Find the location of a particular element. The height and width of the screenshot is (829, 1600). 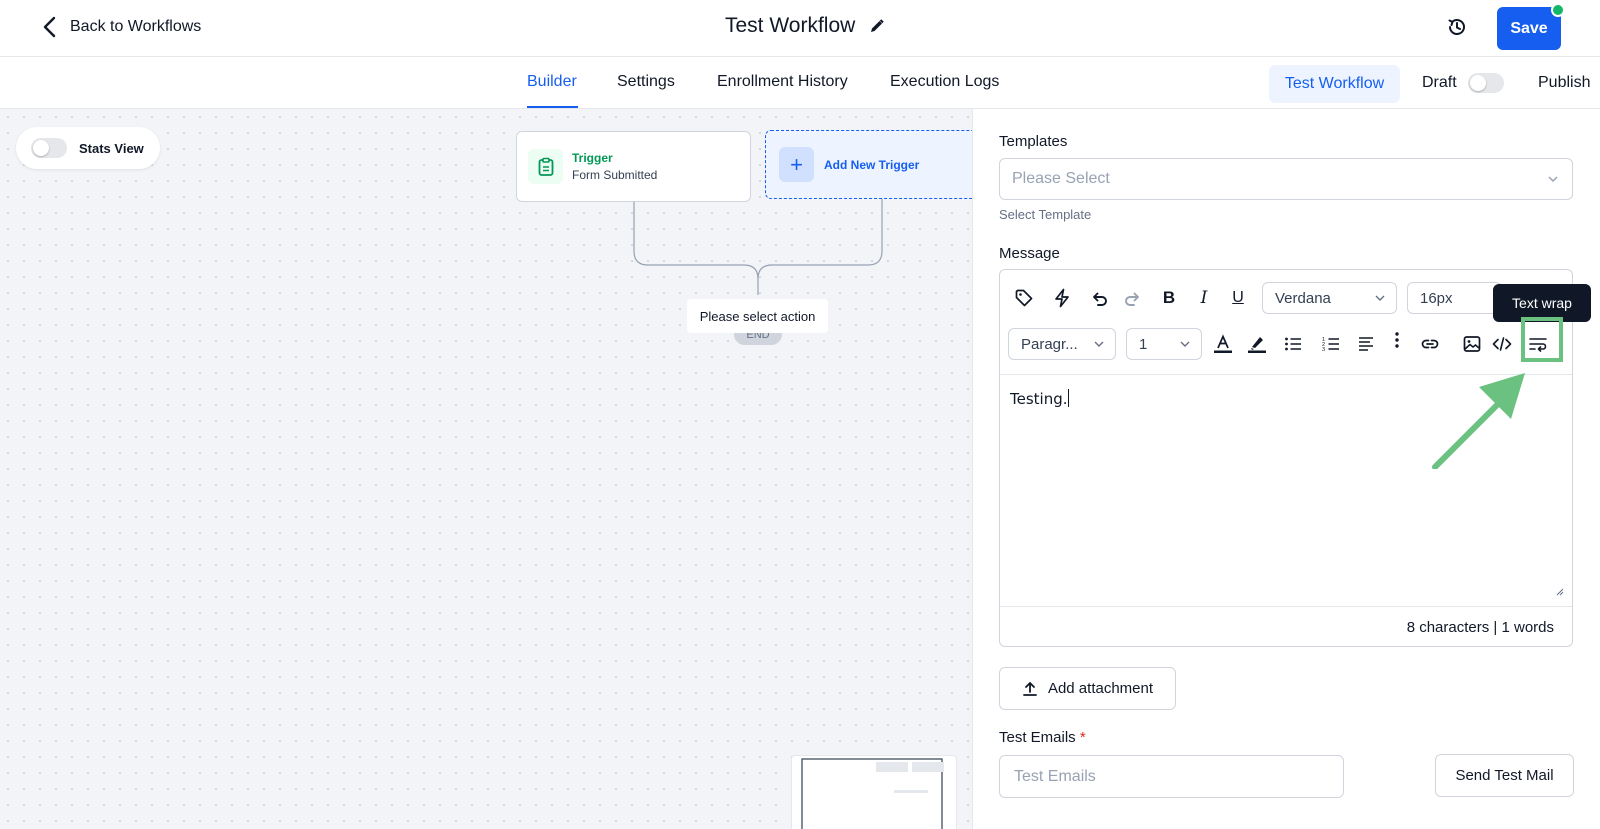

editor-footer-divider is located at coordinates (1286, 606).